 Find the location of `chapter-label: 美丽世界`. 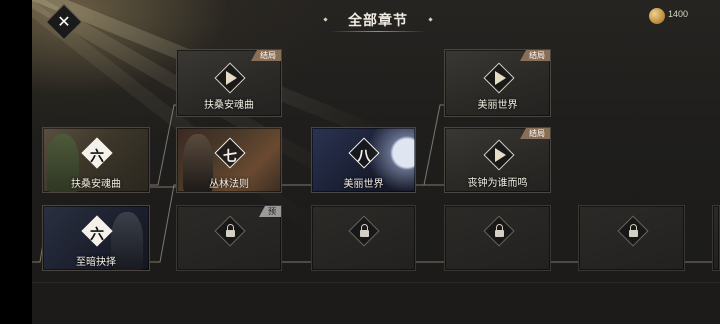

chapter-label: 美丽世界 is located at coordinates (363, 184).